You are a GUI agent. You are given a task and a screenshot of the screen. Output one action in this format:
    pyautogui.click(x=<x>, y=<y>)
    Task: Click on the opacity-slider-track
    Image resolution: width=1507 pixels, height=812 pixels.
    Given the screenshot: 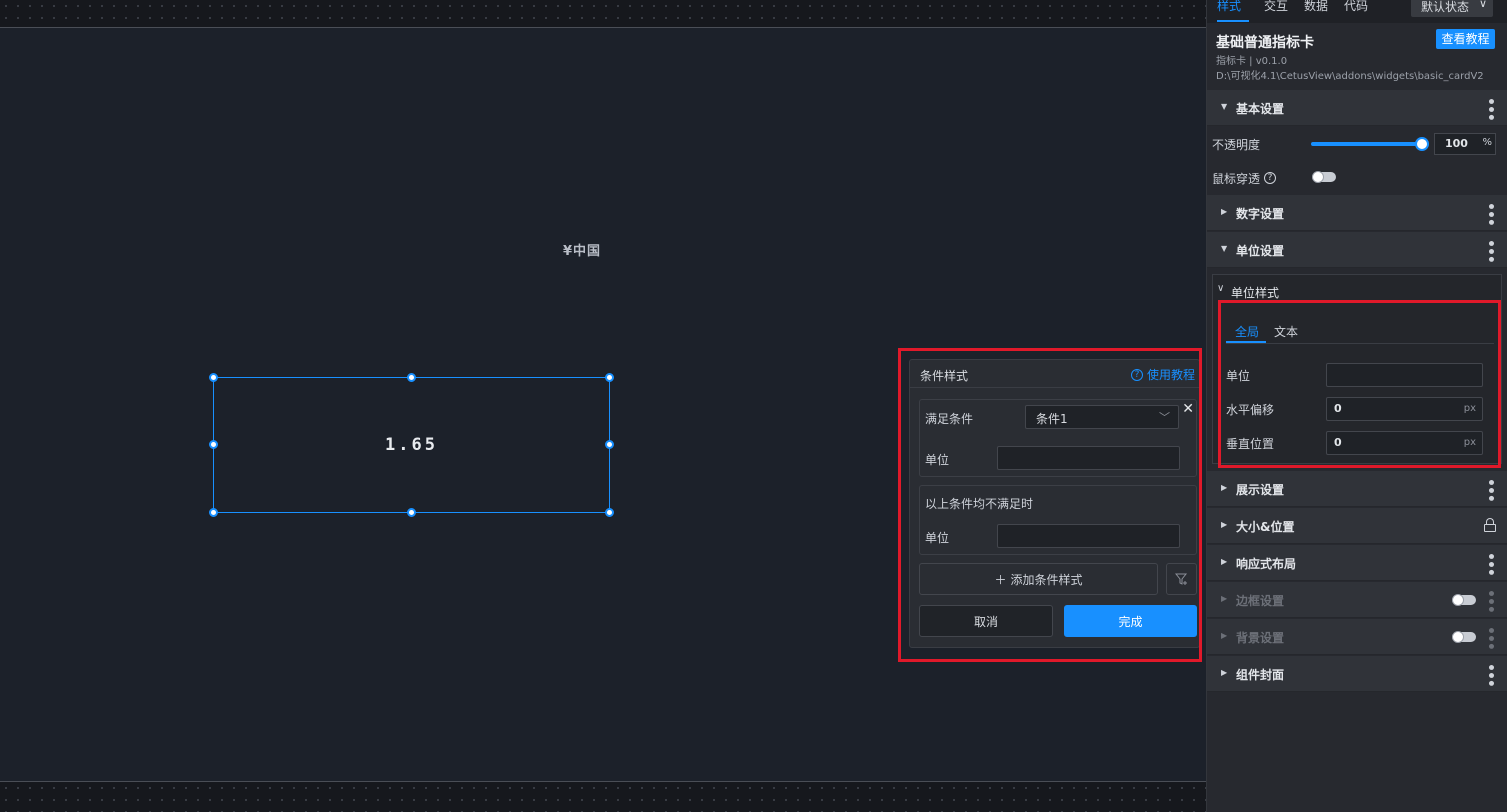 What is the action you would take?
    pyautogui.click(x=1366, y=144)
    